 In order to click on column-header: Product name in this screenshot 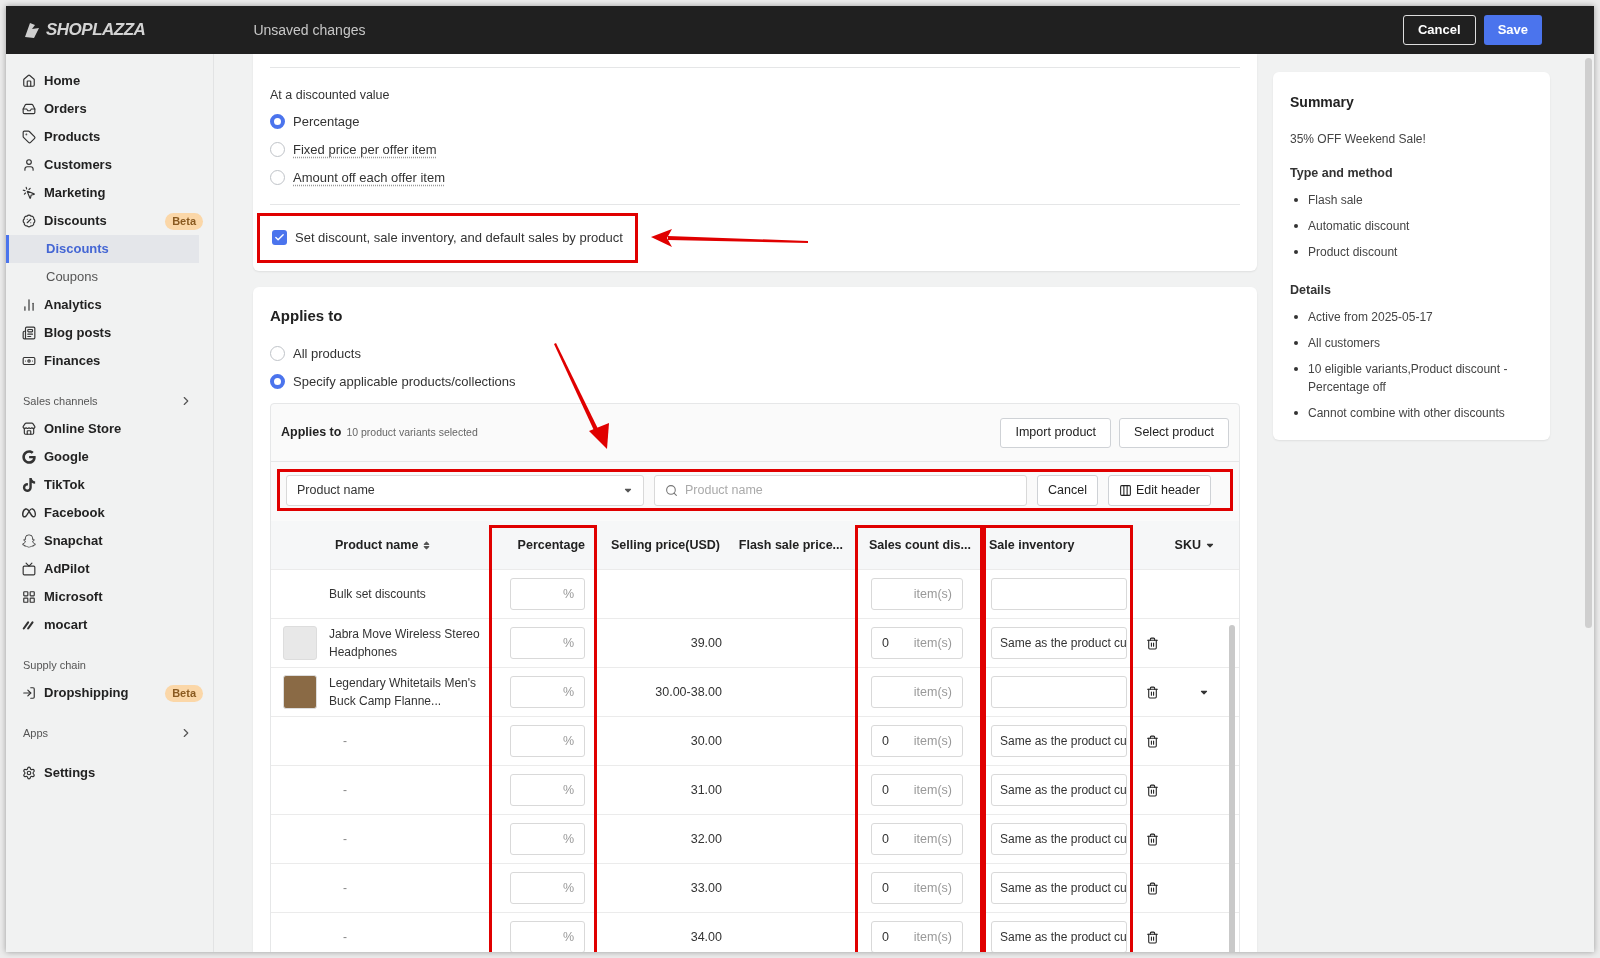, I will do `click(383, 545)`.